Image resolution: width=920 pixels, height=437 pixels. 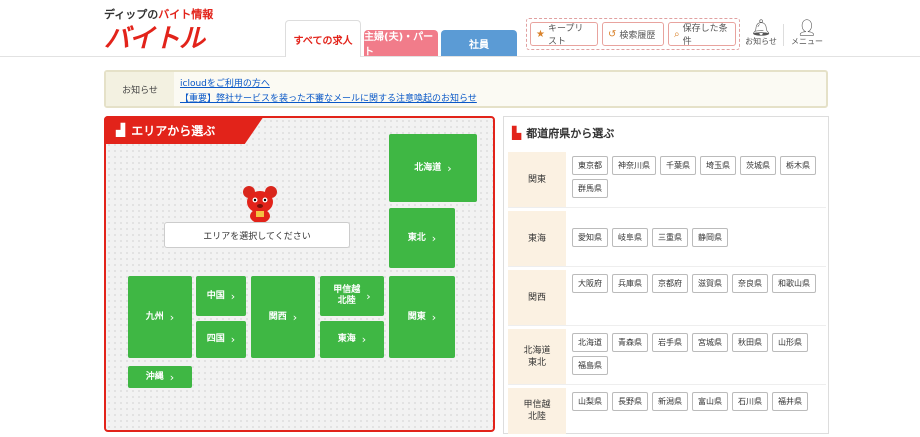 What do you see at coordinates (422, 238) in the screenshot?
I see `region-tohoku-button: 東北 ›` at bounding box center [422, 238].